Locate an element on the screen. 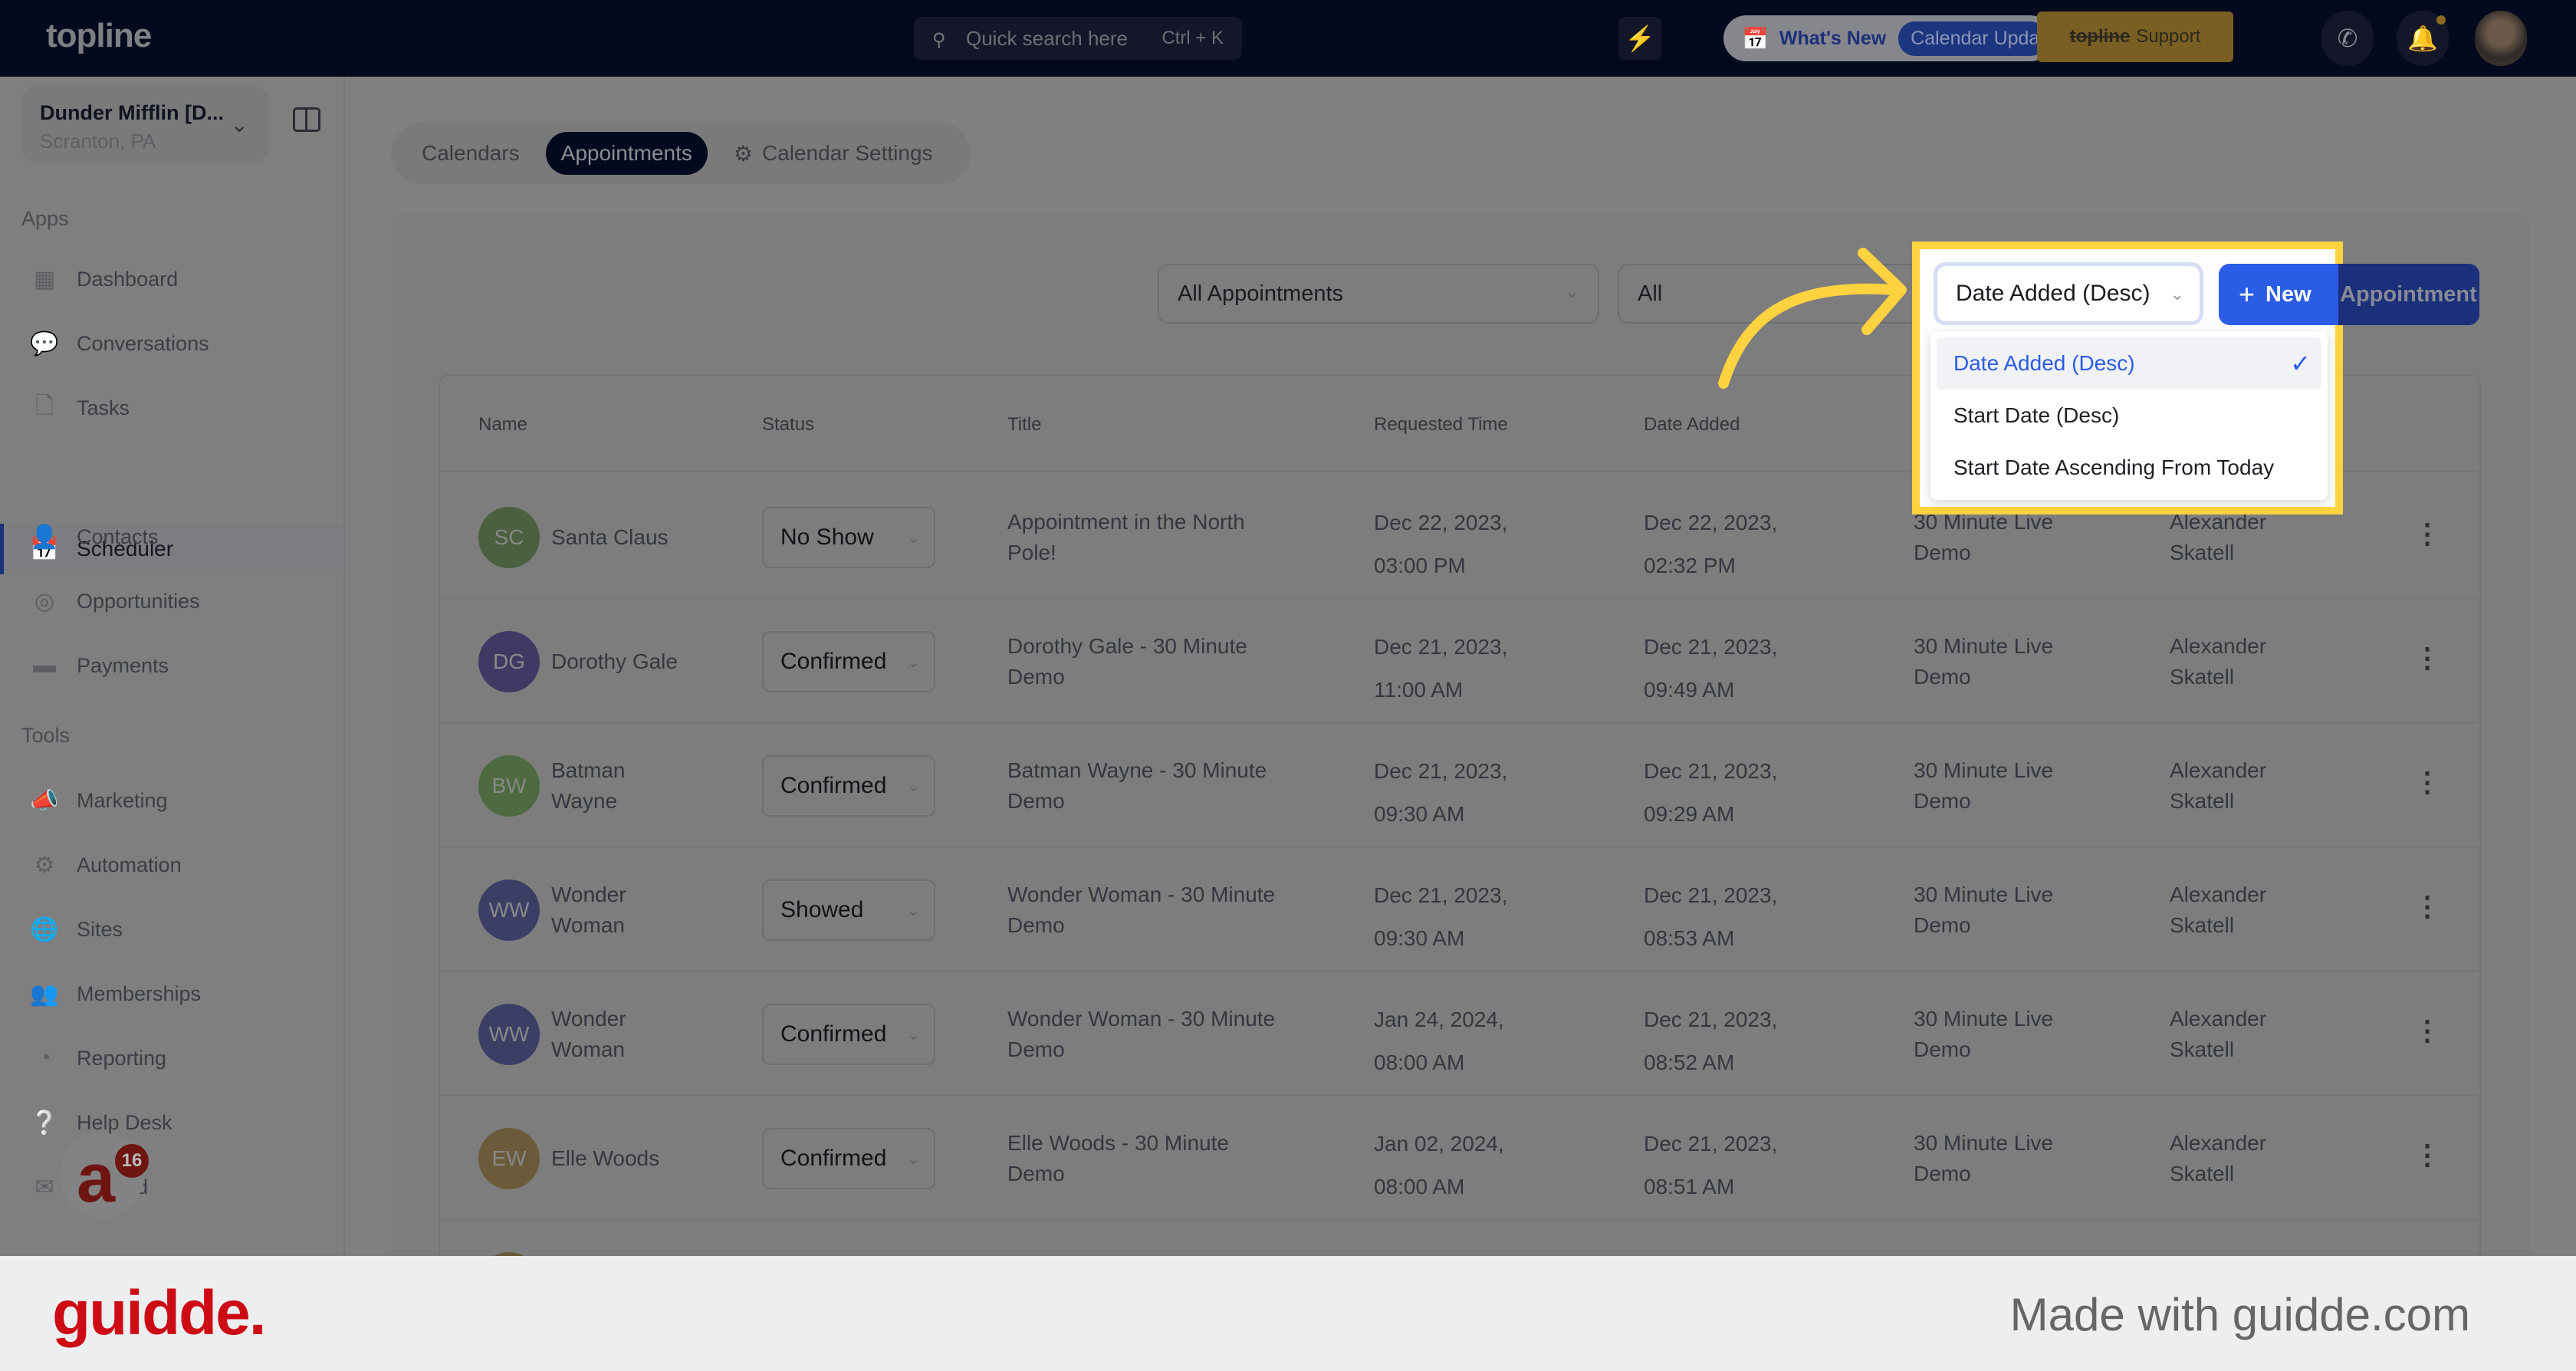 The height and width of the screenshot is (1371, 2576). new-appointment-button: + New Appointment is located at coordinates (2349, 295).